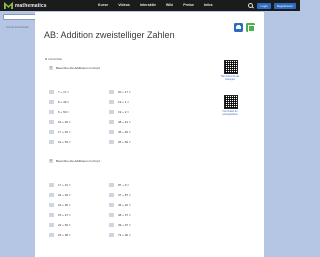 The width and height of the screenshot is (320, 257). What do you see at coordinates (76, 92) in the screenshot?
I see `exercise-item: 7 + 17 =` at bounding box center [76, 92].